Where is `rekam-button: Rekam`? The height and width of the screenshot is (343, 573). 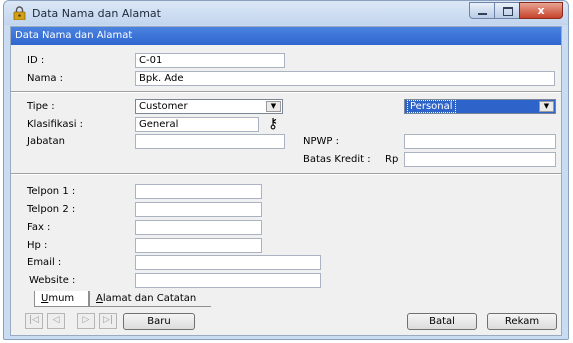
rekam-button: Rekam is located at coordinates (522, 321).